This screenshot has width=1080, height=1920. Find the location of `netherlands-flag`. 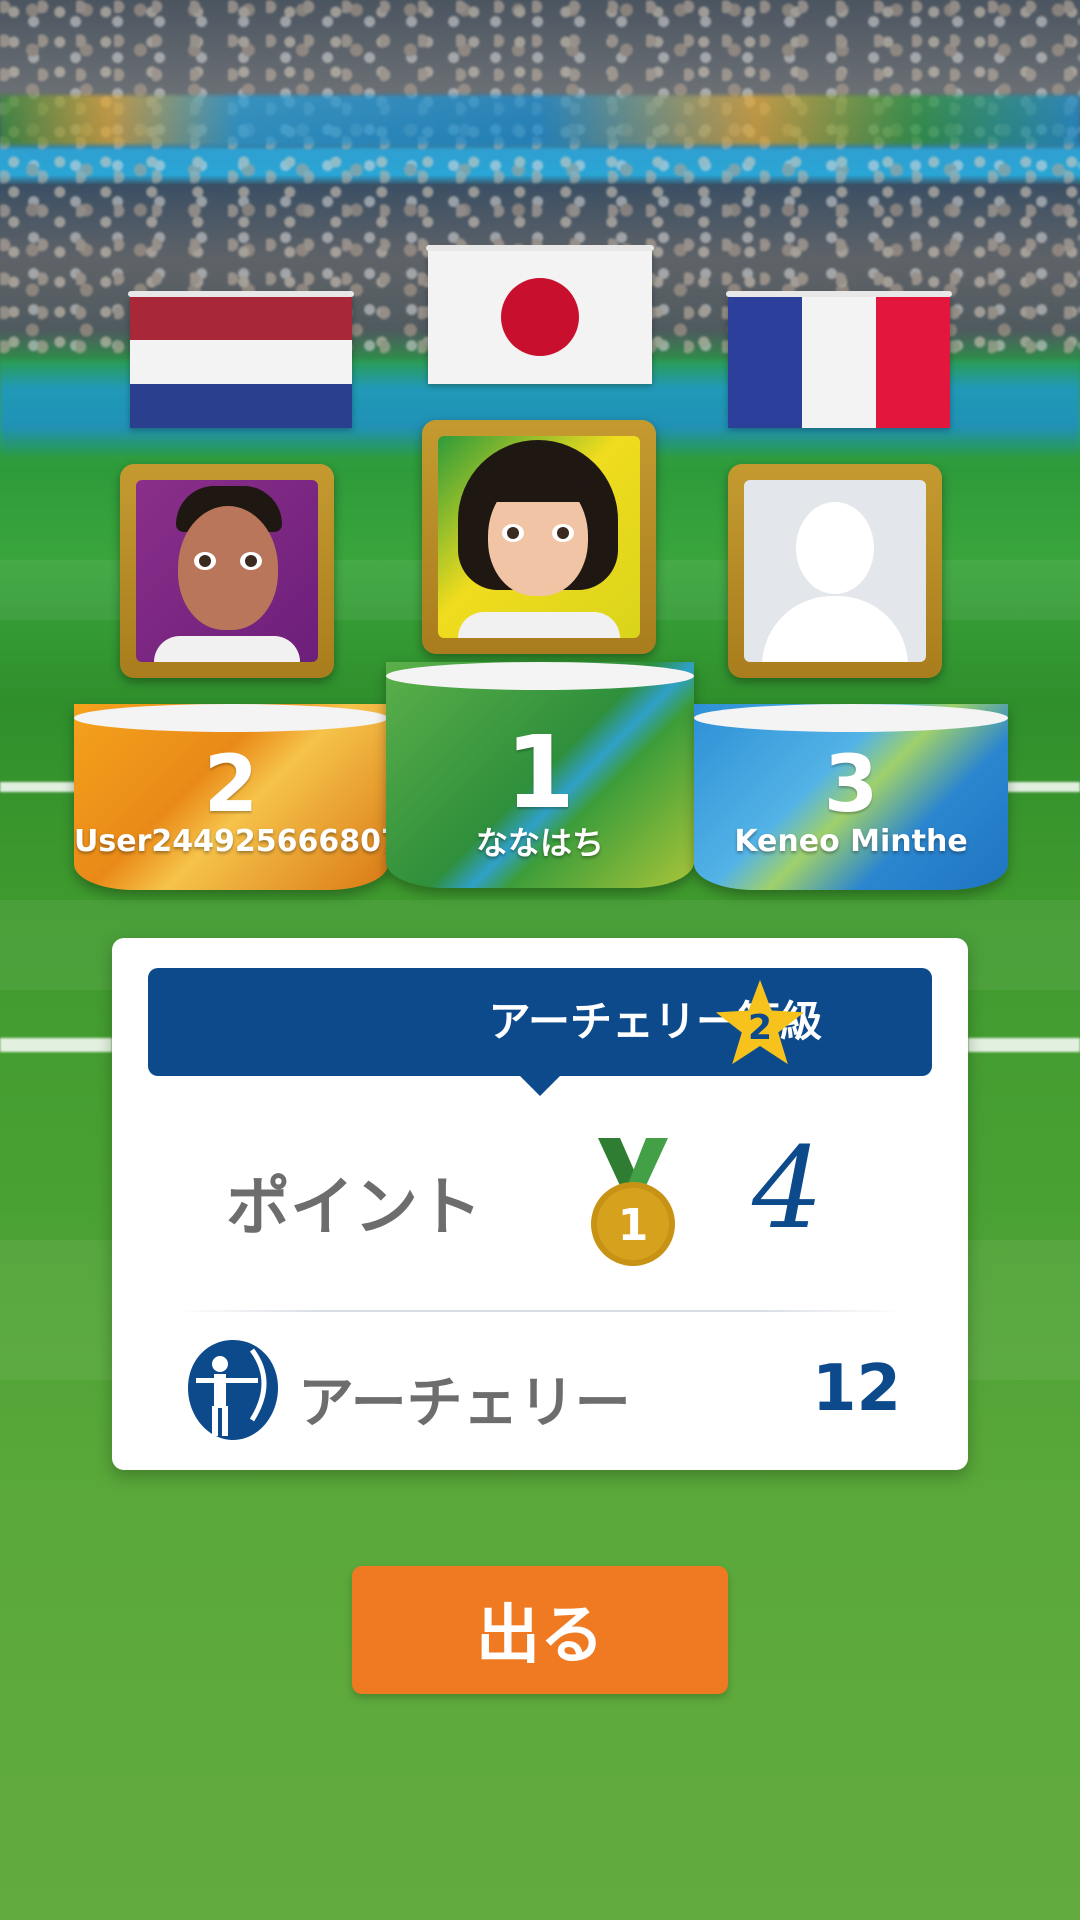

netherlands-flag is located at coordinates (241, 359).